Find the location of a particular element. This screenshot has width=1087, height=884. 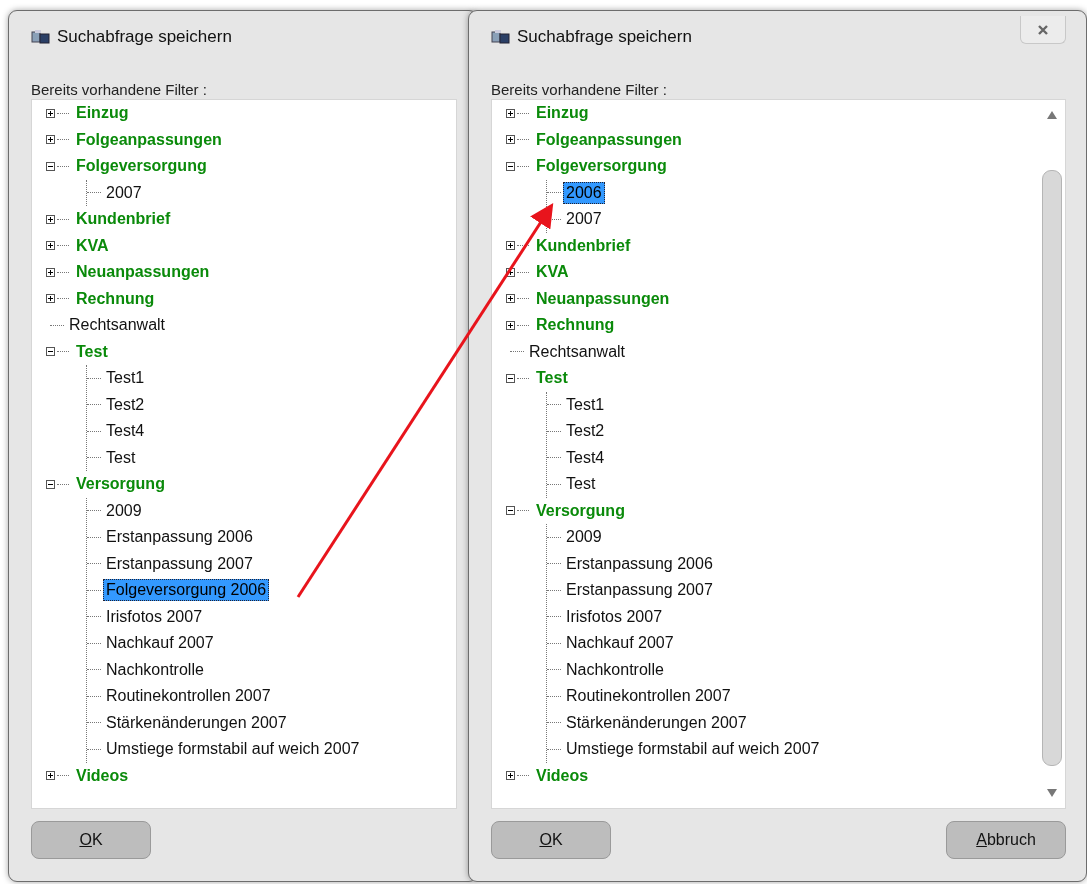

tree-item: 2006 is located at coordinates (584, 192).